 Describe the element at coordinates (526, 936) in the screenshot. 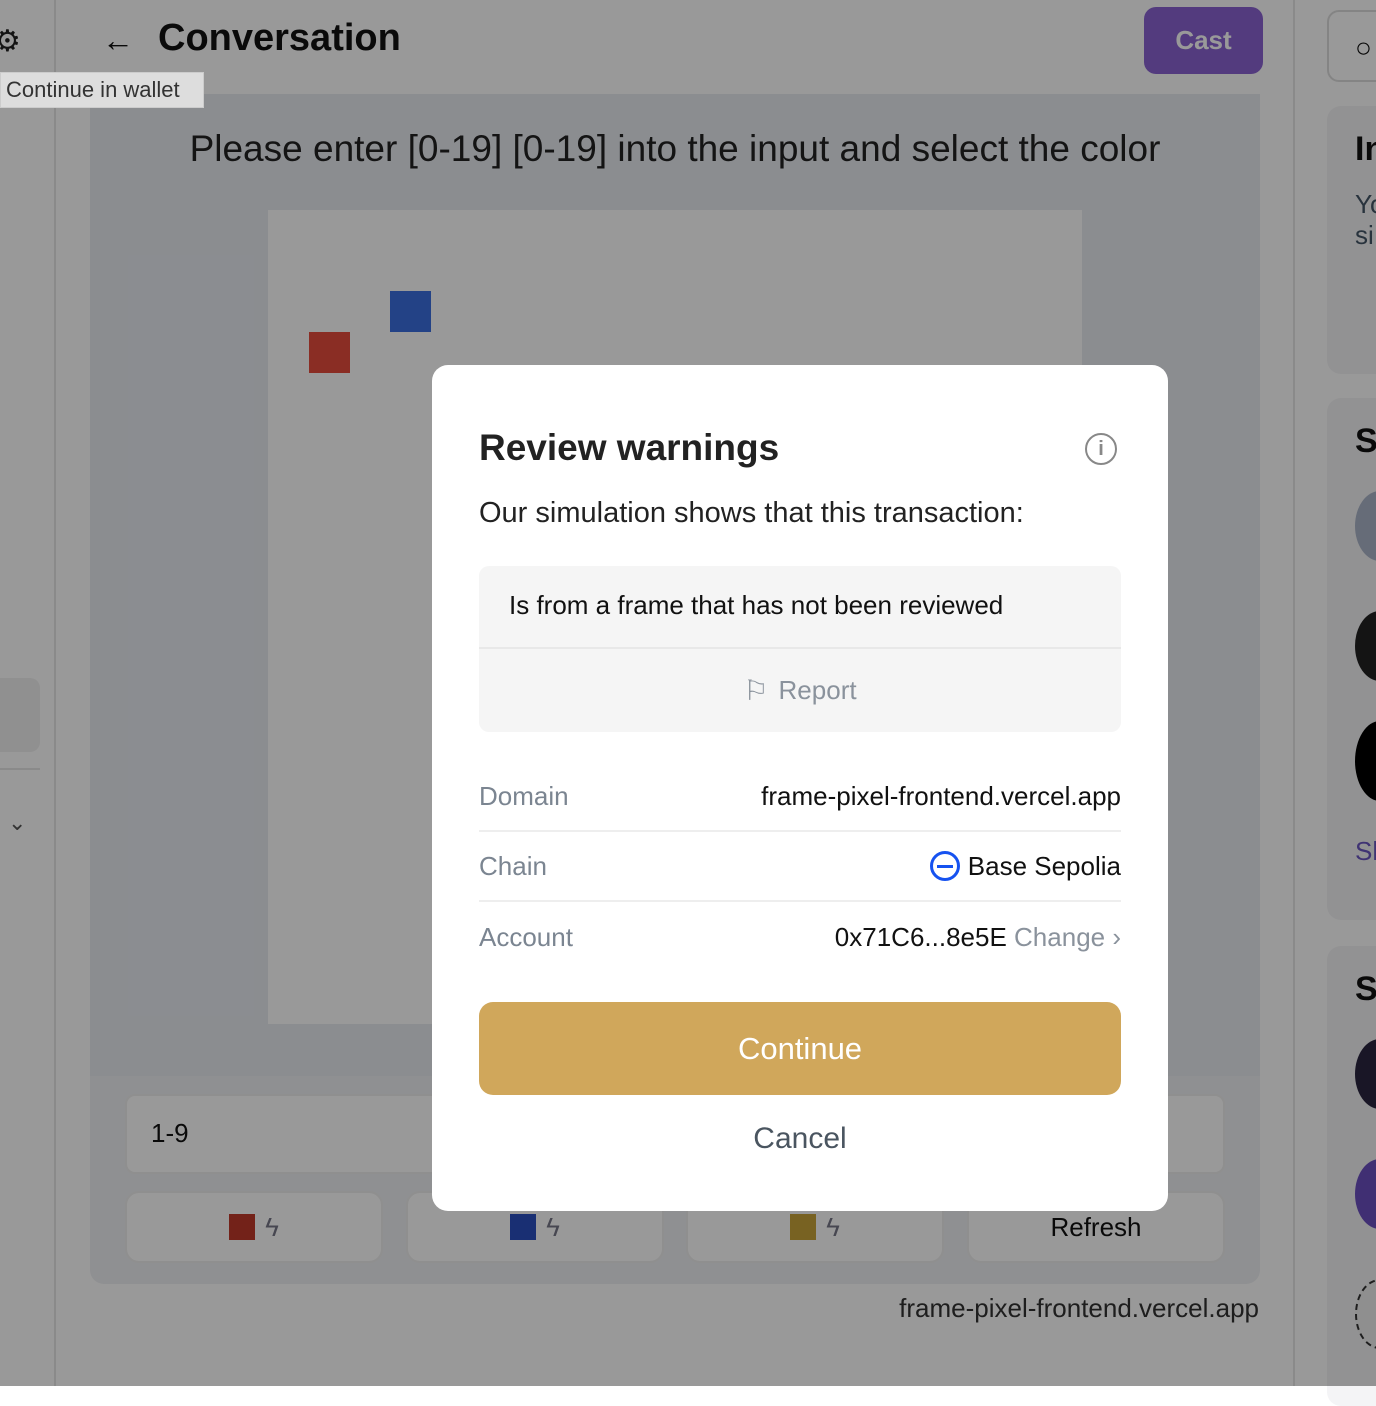

I see `account-label: Account` at that location.